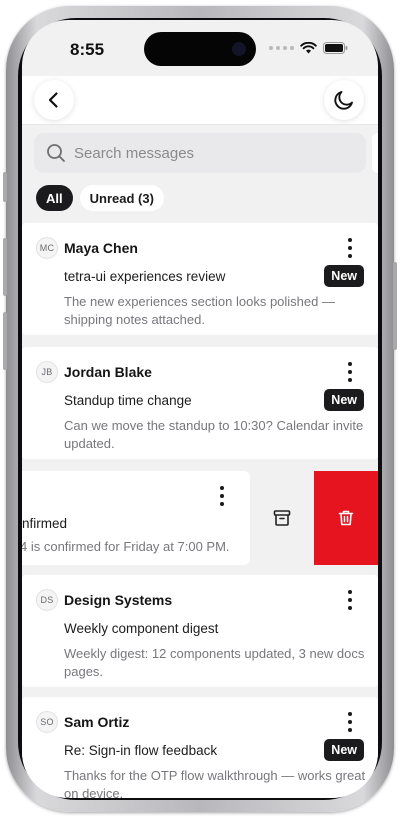  I want to click on theme-toggle-button, so click(344, 100).